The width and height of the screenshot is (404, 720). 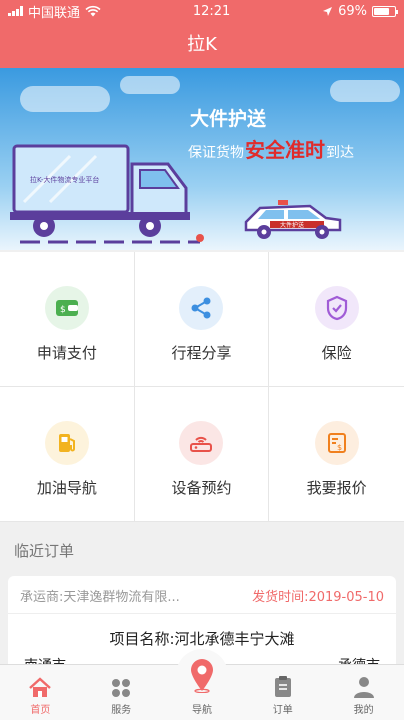 I want to click on quote-icon: $, so click(x=336, y=443).